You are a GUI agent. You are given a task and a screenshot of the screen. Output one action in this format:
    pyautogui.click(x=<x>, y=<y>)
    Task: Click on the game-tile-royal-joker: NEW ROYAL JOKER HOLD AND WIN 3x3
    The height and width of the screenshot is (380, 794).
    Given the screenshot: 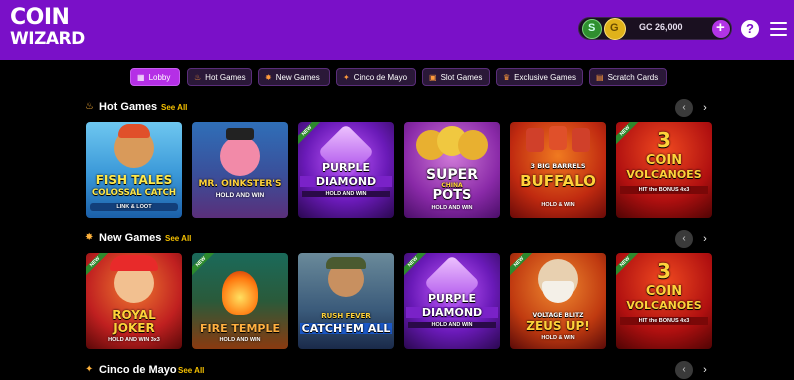 What is the action you would take?
    pyautogui.click(x=134, y=301)
    